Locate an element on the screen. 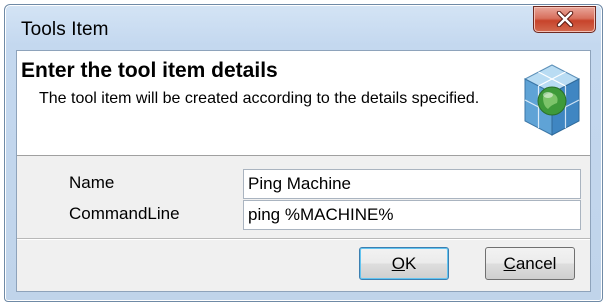 This screenshot has width=609, height=307. footer-separator is located at coordinates (303, 238).